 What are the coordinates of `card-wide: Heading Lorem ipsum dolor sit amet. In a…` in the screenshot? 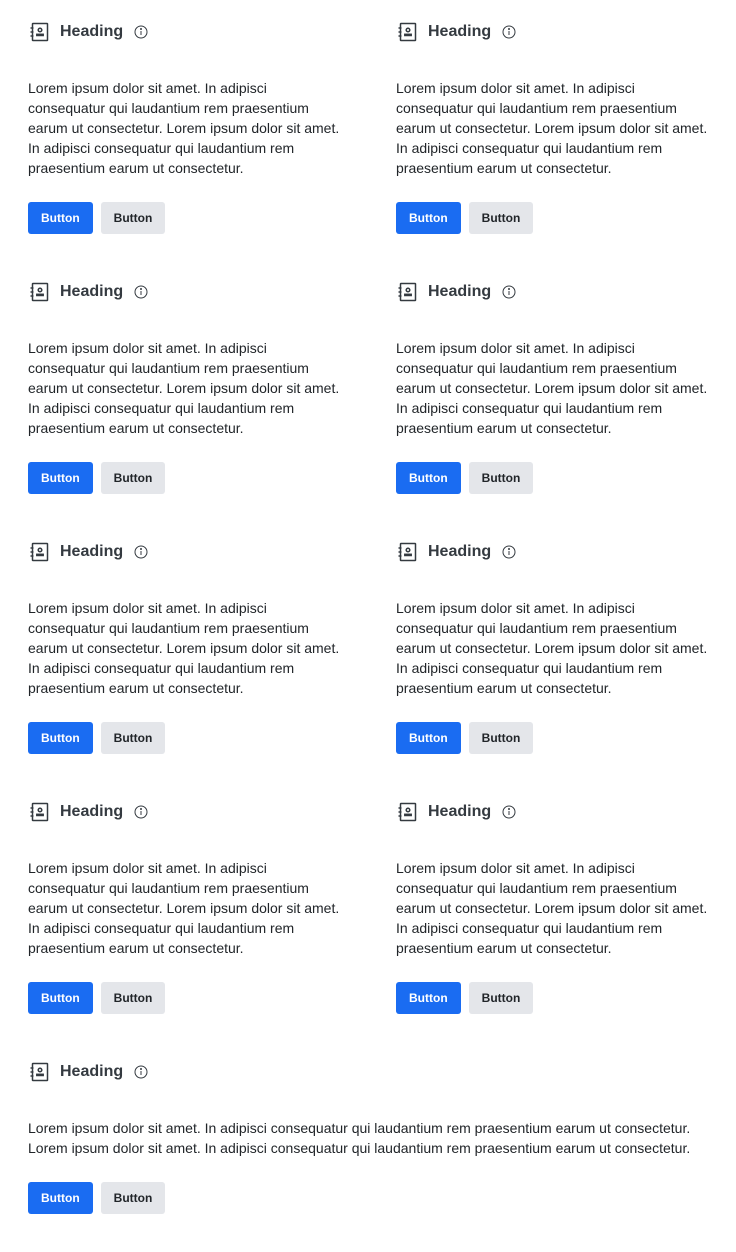 It's located at (368, 1152).